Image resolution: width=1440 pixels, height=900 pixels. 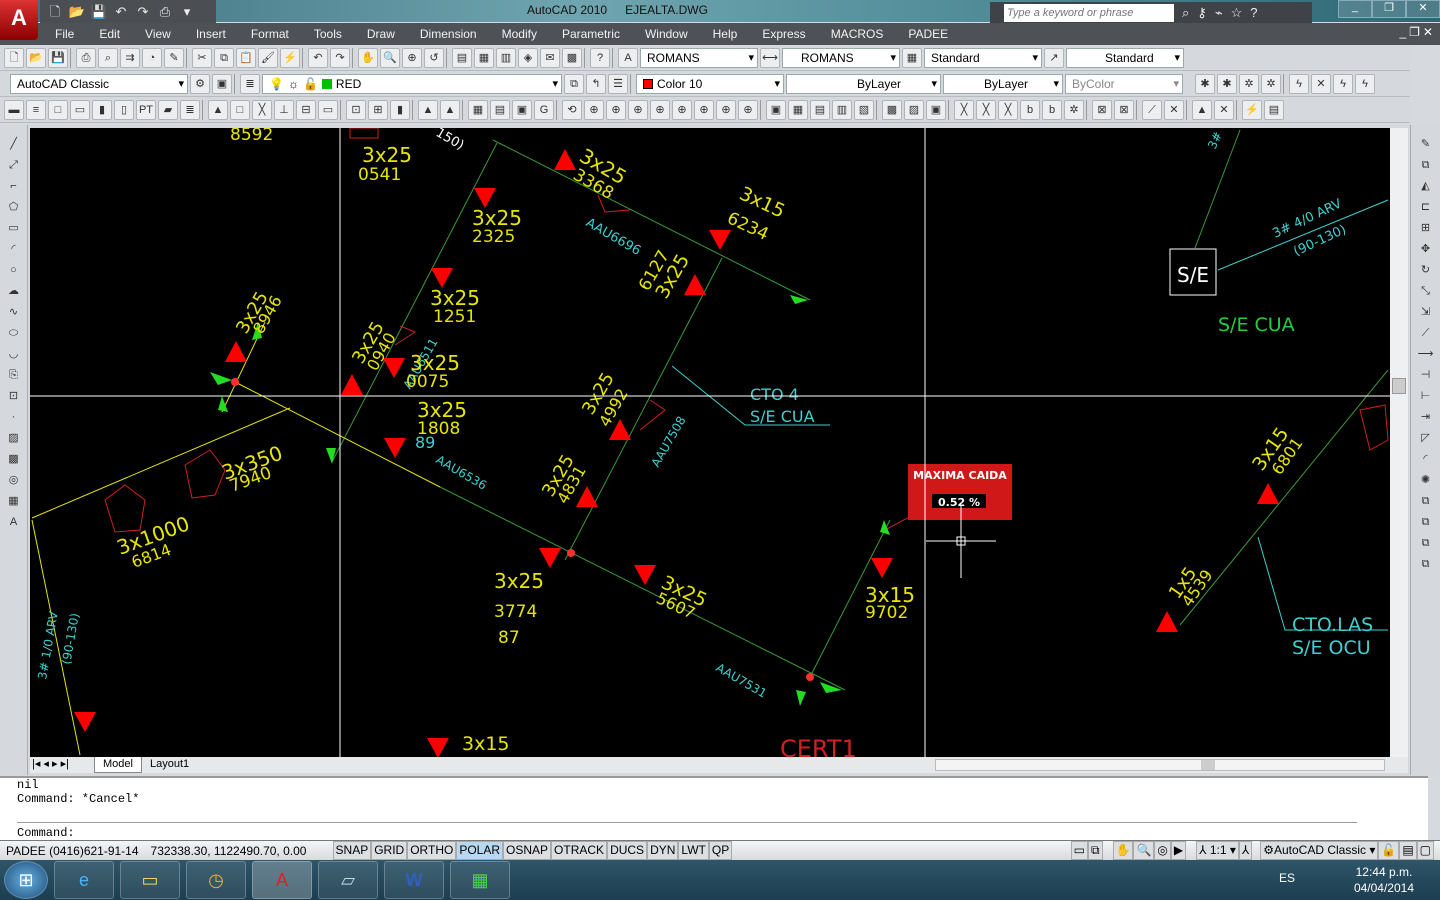 What do you see at coordinates (165, 12) in the screenshot?
I see `print-icon: ⎙` at bounding box center [165, 12].